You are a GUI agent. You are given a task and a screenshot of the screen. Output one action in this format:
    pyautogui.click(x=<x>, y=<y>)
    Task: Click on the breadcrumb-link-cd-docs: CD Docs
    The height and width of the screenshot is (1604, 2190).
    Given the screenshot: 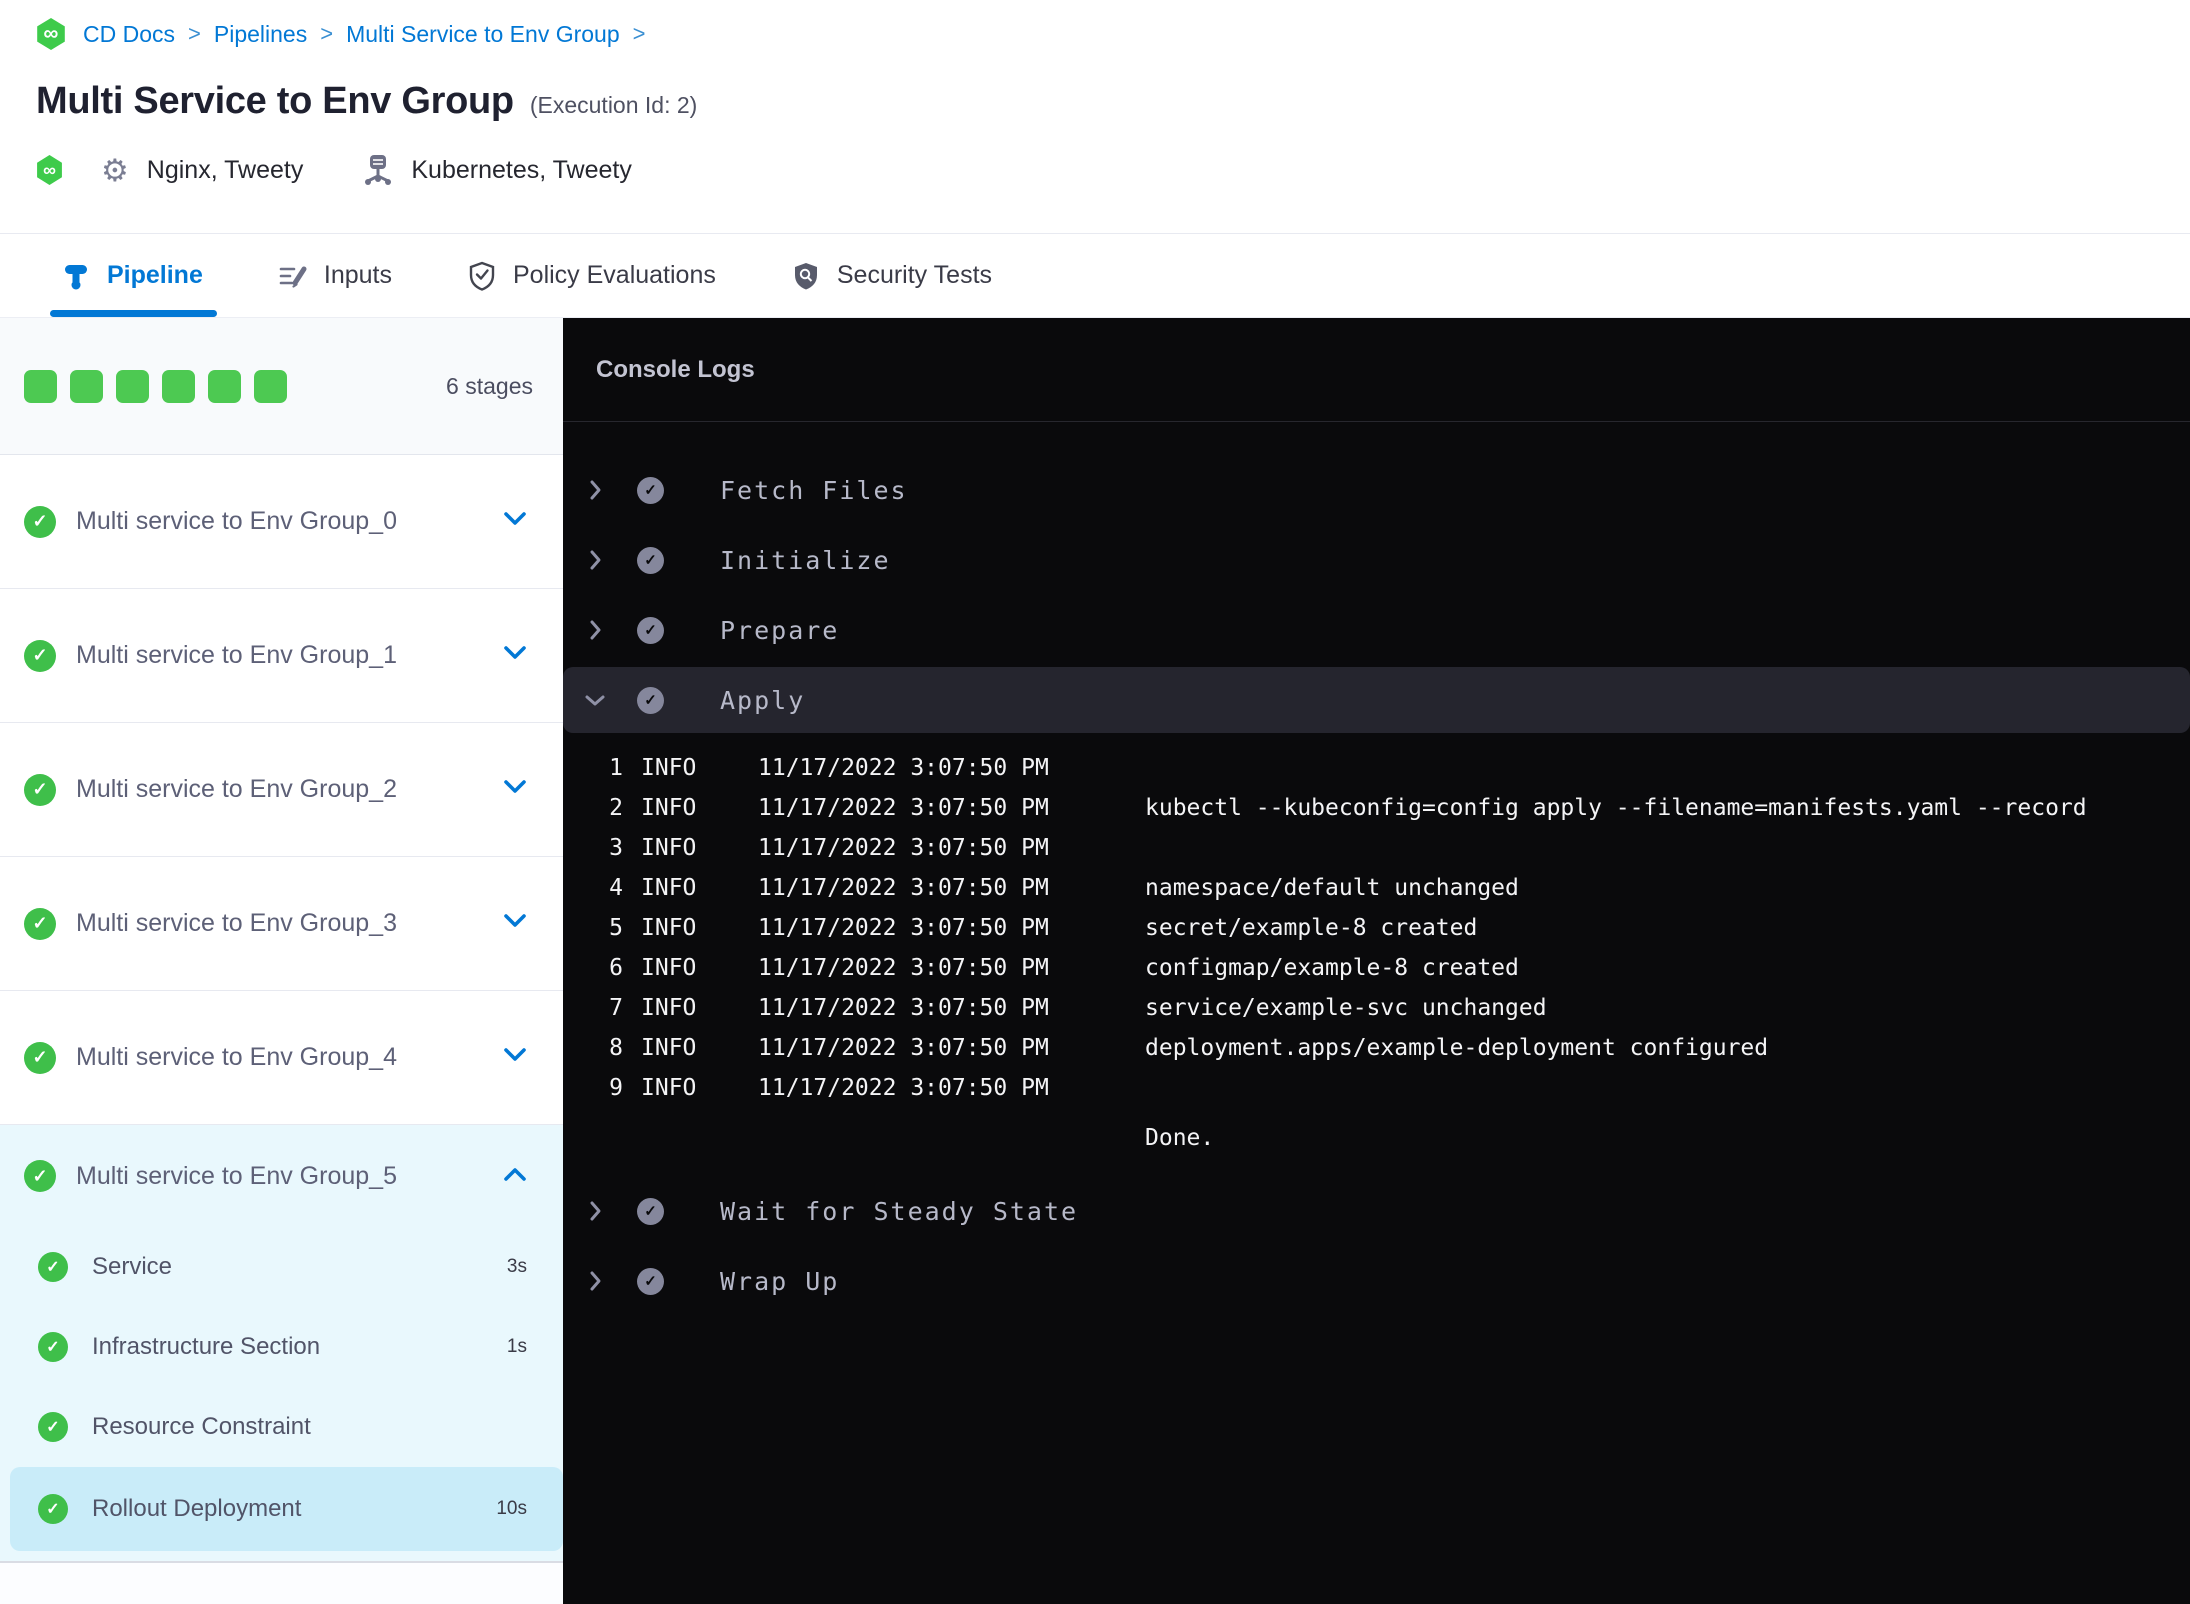 What is the action you would take?
    pyautogui.click(x=129, y=34)
    